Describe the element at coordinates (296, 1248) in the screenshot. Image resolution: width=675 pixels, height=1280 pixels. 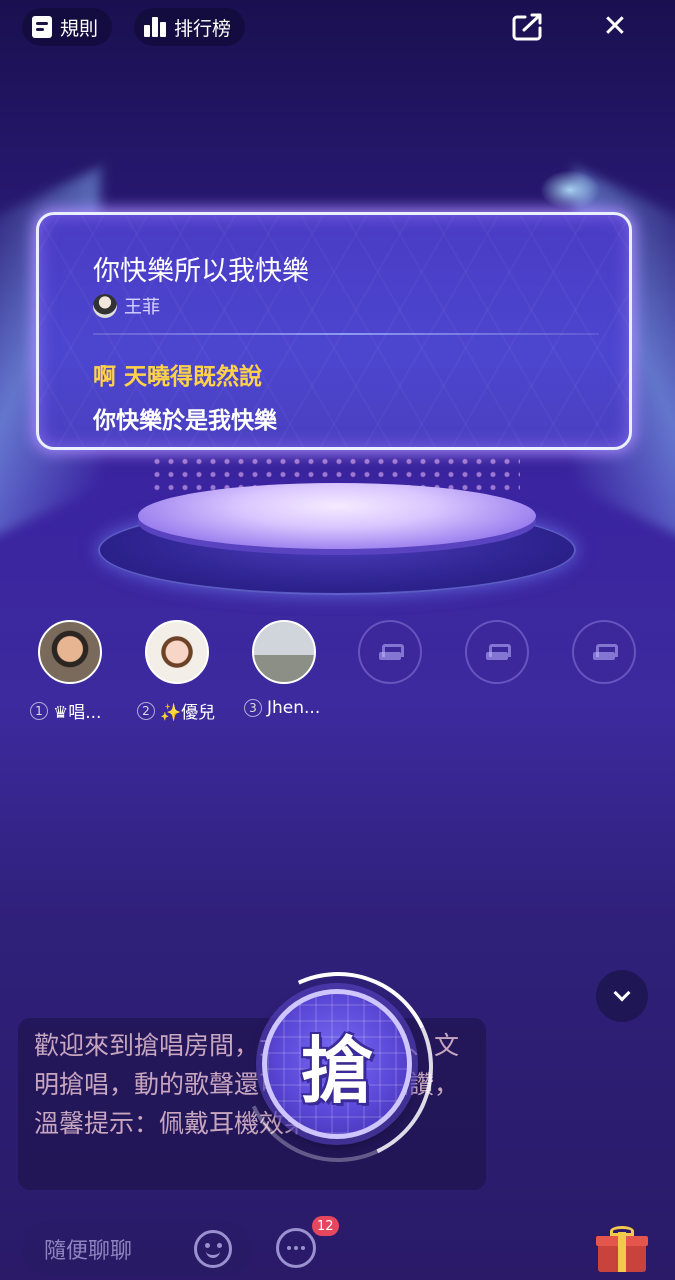
I see `message-icon` at that location.